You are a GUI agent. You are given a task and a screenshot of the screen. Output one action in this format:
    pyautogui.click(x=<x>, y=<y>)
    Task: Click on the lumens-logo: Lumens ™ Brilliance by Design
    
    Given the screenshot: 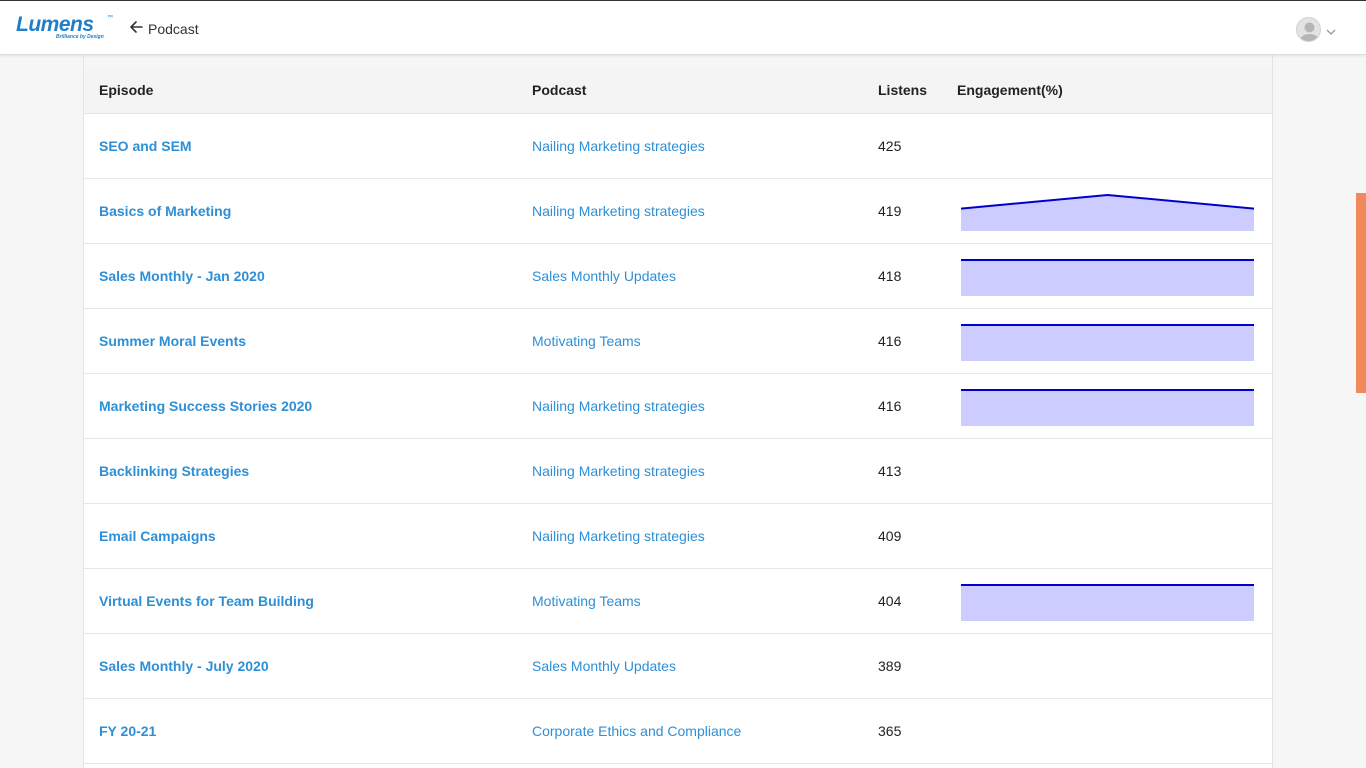 What is the action you would take?
    pyautogui.click(x=66, y=28)
    